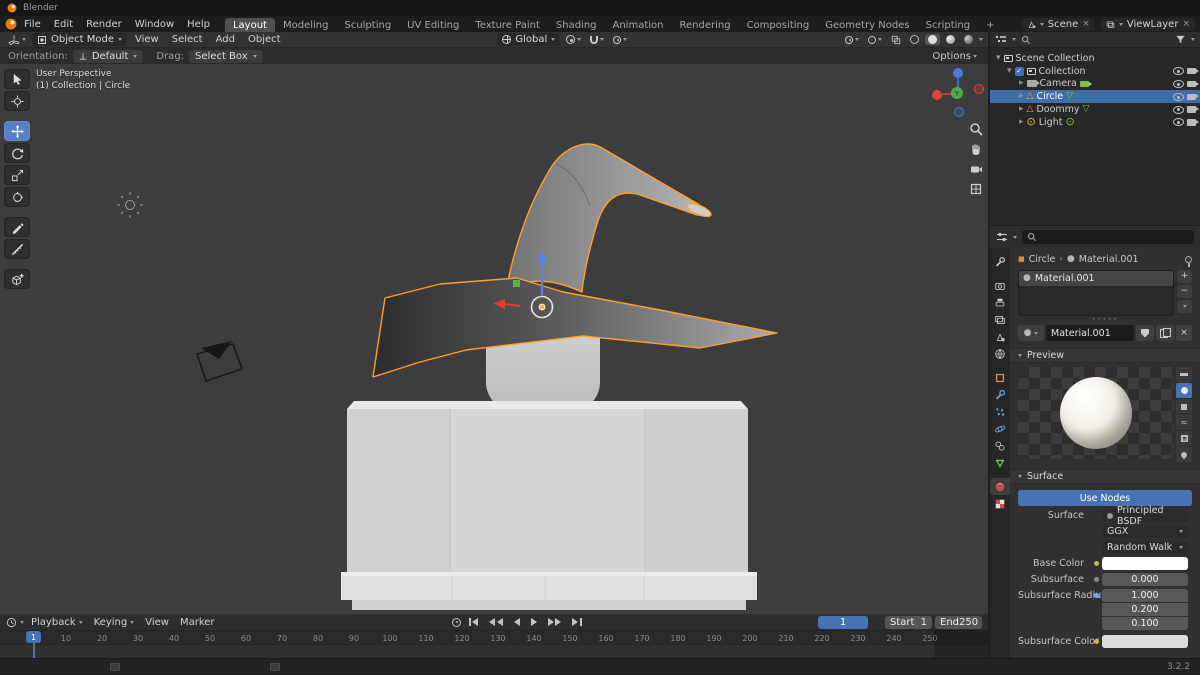 Image resolution: width=1200 pixels, height=675 pixels. I want to click on timeline-track, so click(494, 651).